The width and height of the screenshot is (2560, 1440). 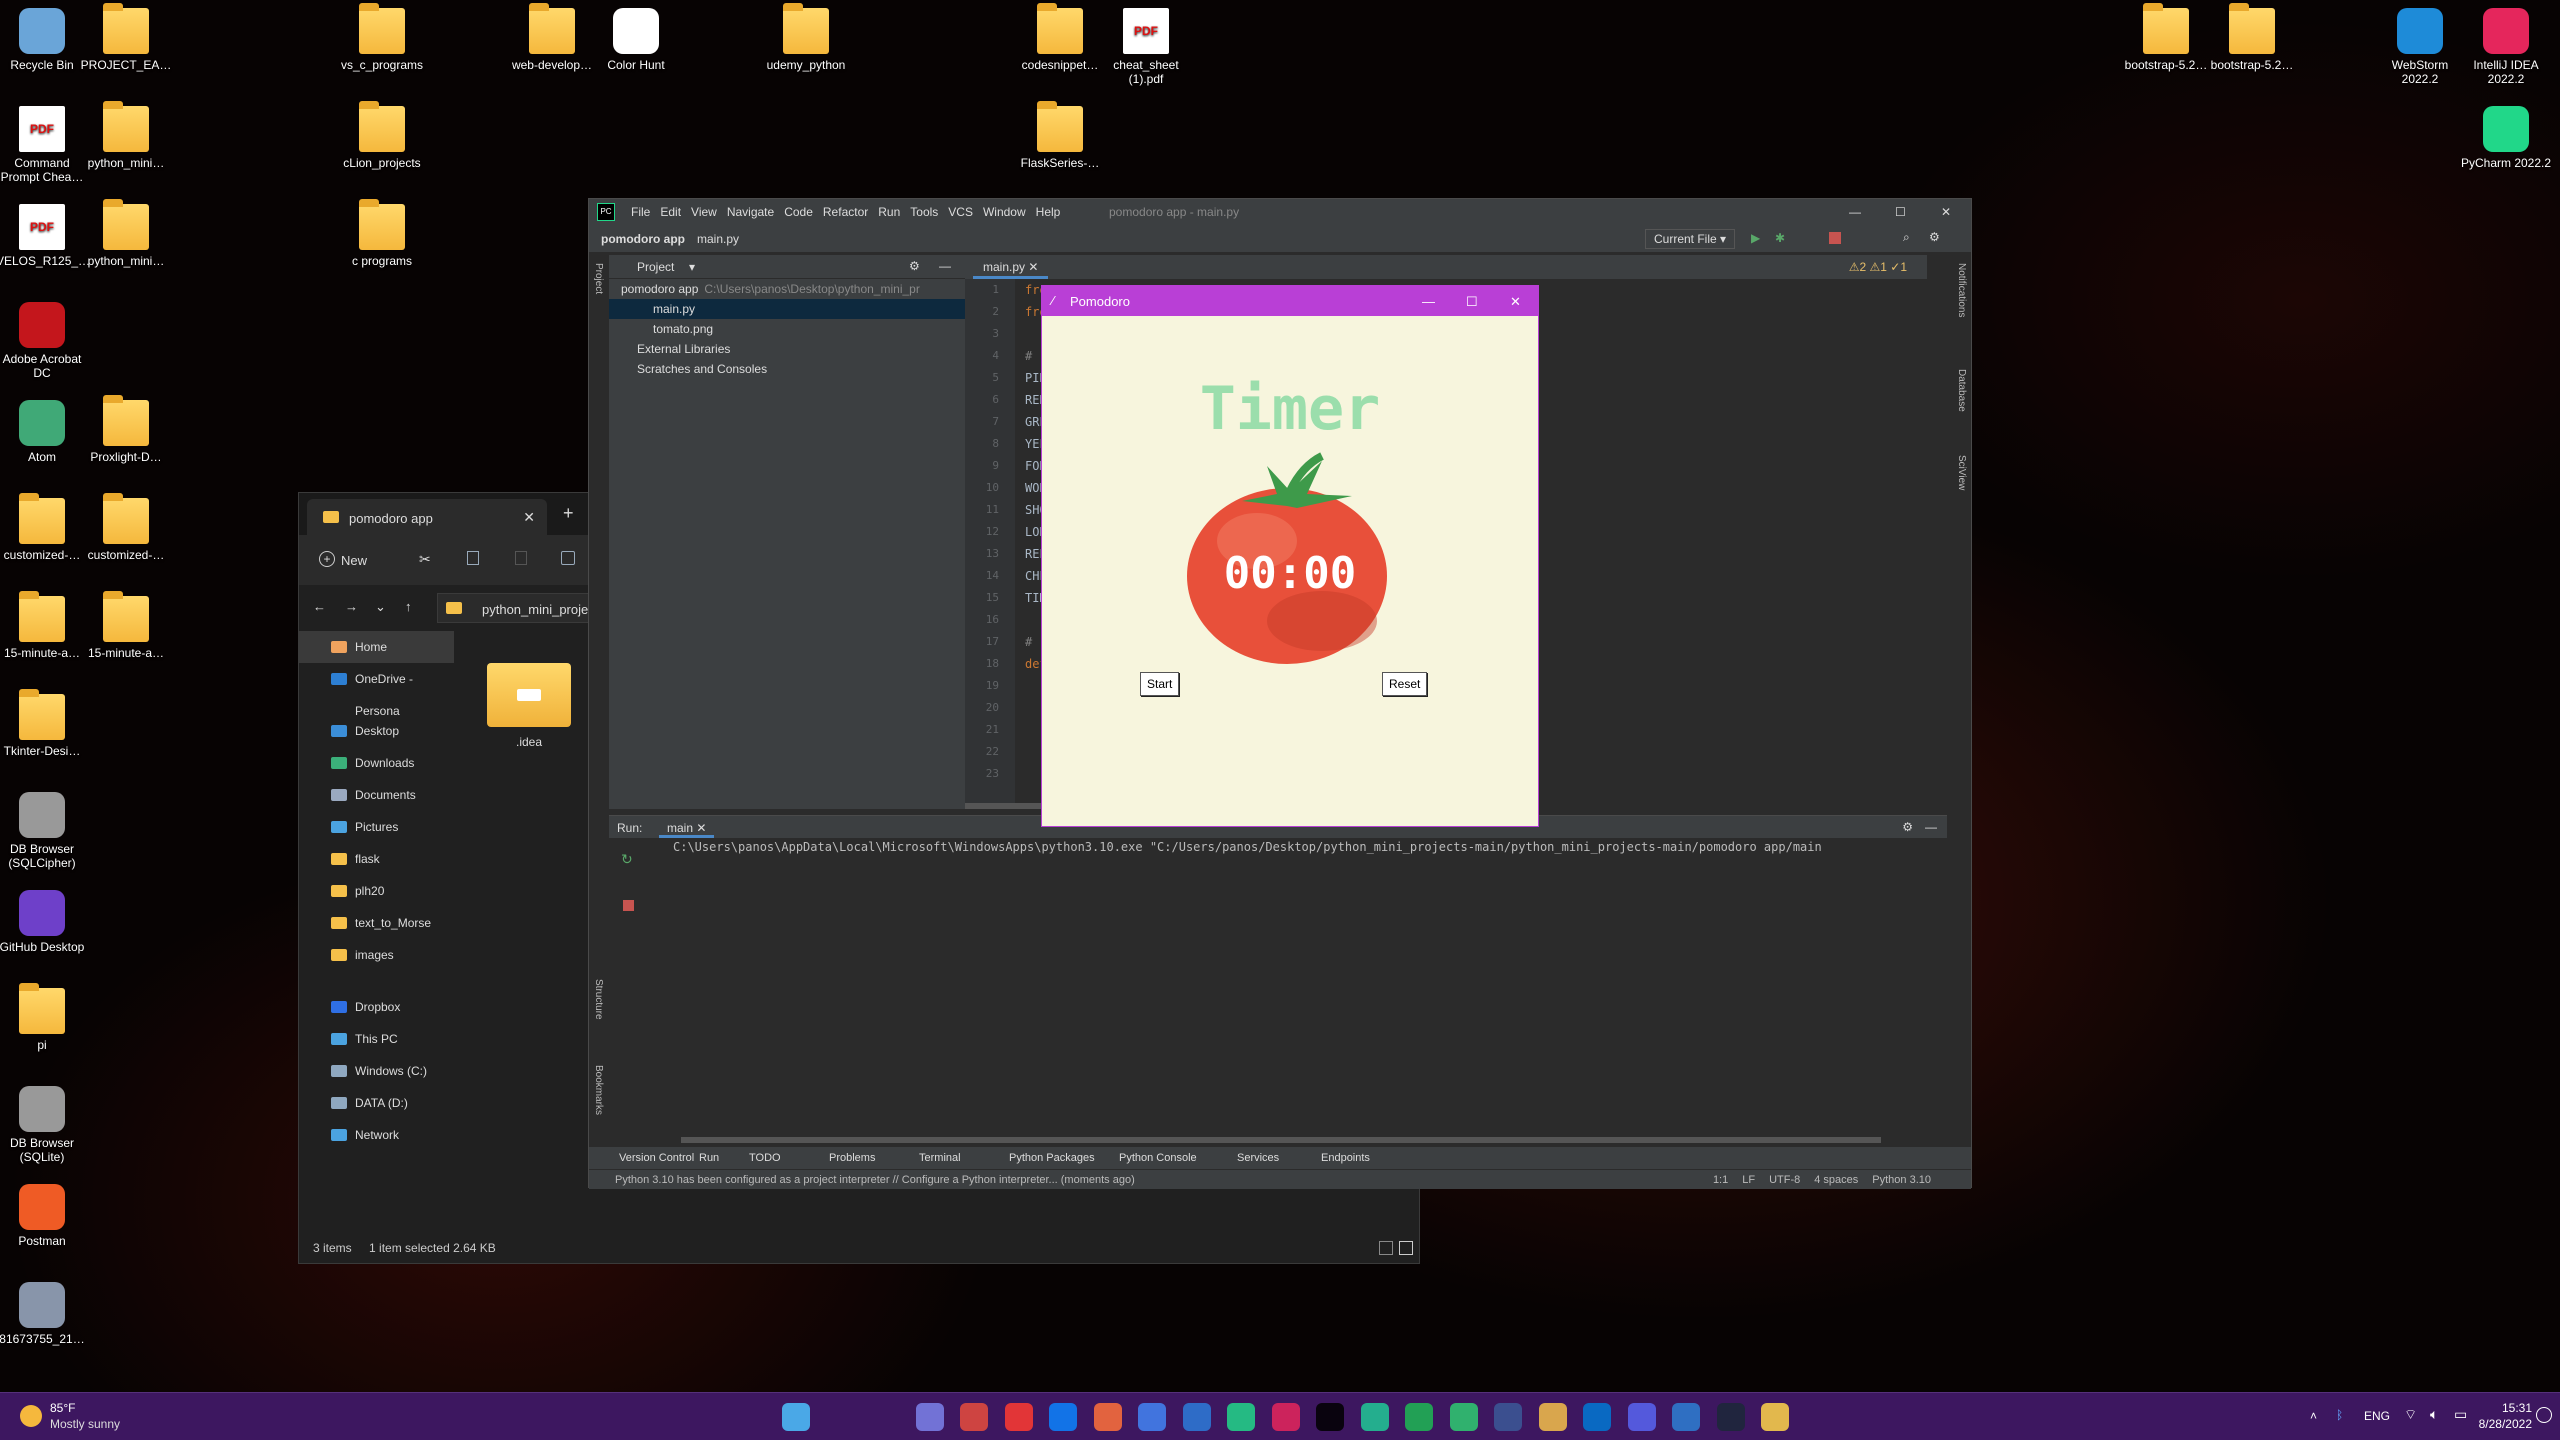 I want to click on tool-window-button: Services, so click(x=1258, y=1158).